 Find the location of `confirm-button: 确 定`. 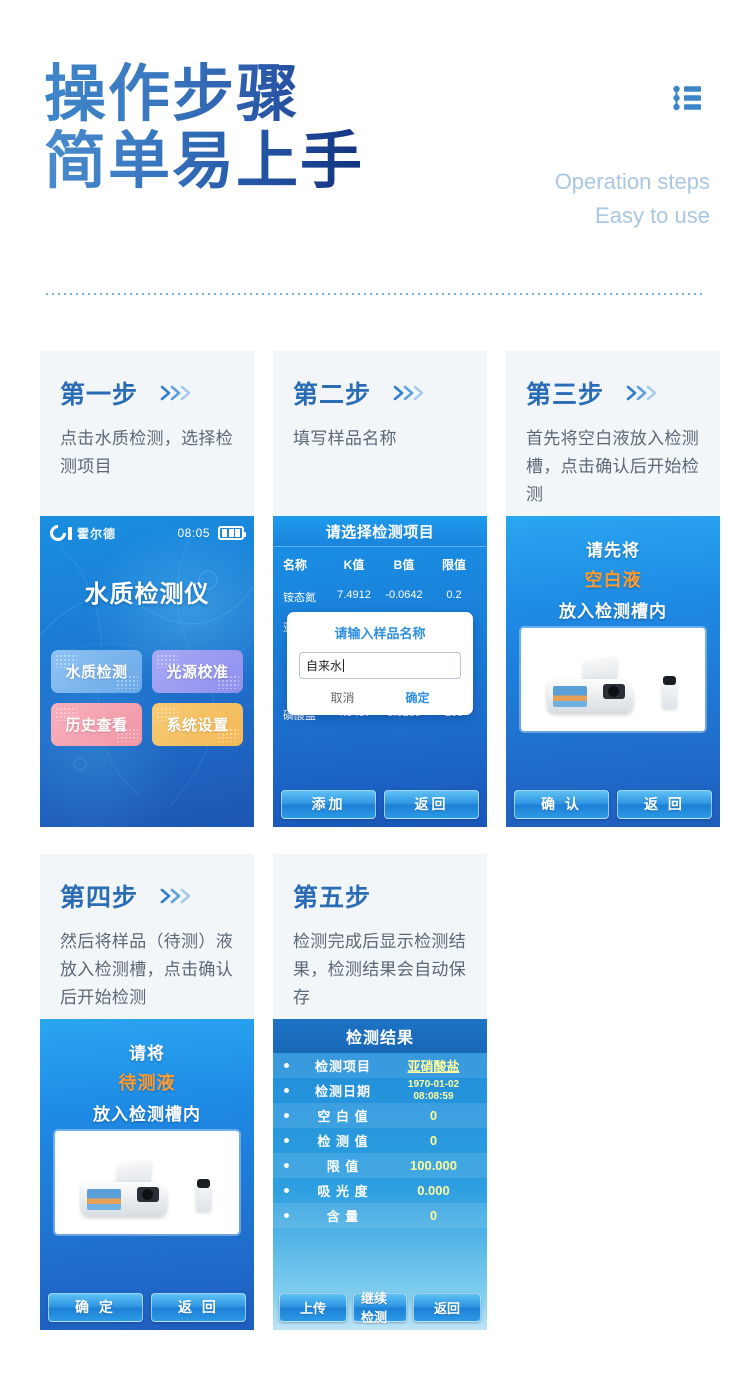

confirm-button: 确 定 is located at coordinates (95, 1307).